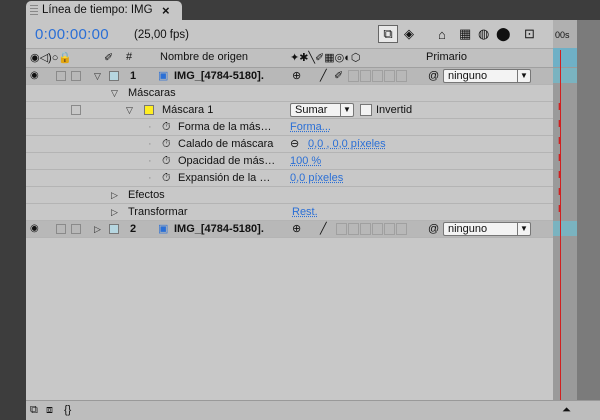  Describe the element at coordinates (313, 410) in the screenshot. I see `bottom-toolbar: ⧉ ⧈ {} ⏶` at that location.